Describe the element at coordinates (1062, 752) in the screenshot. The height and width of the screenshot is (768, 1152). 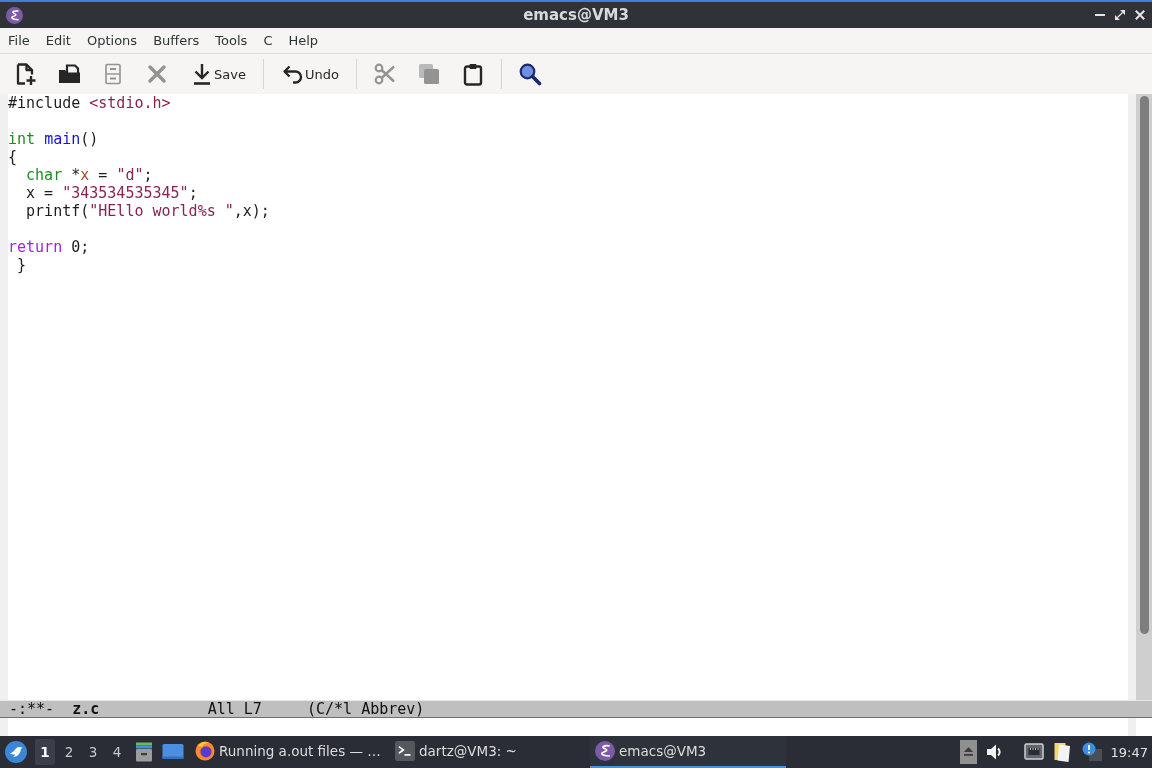
I see `notes-icon` at that location.